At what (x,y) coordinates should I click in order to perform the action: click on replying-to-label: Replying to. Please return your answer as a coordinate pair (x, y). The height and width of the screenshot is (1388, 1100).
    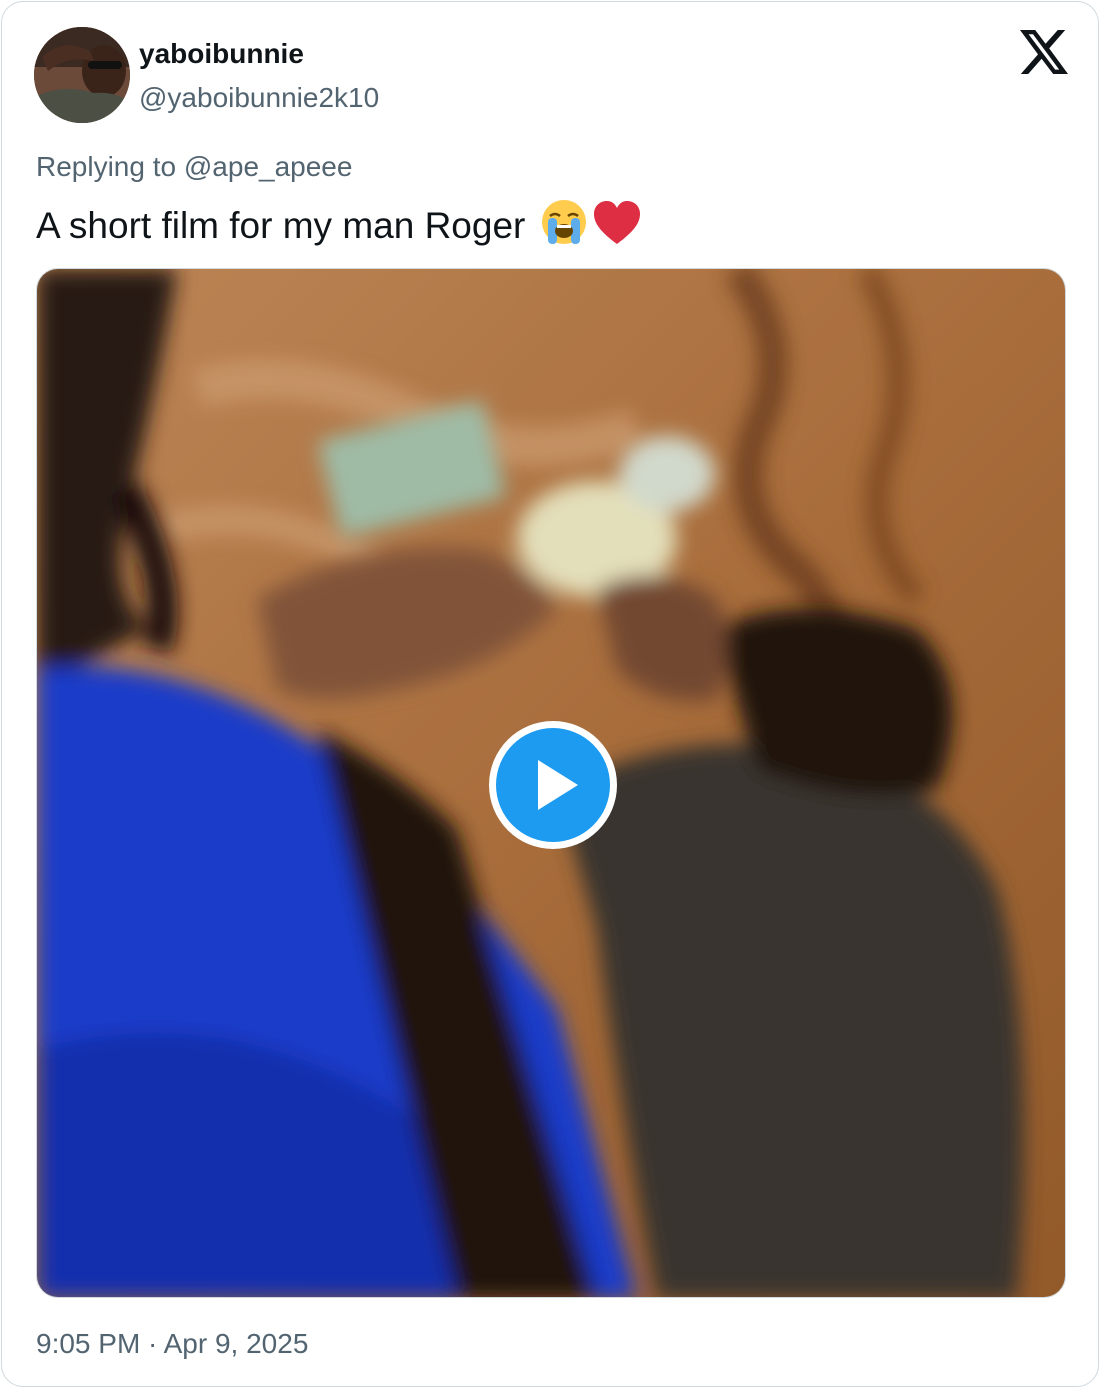
    Looking at the image, I should click on (106, 166).